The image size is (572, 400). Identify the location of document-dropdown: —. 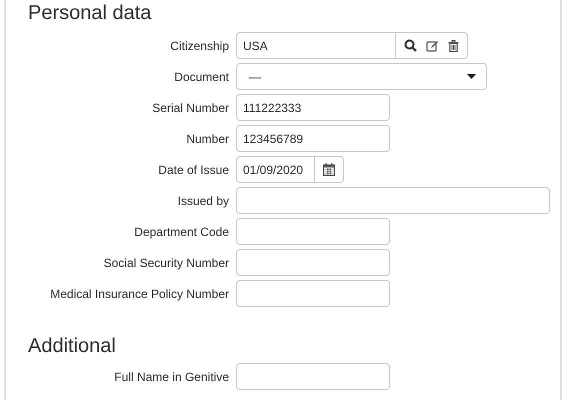
(361, 76).